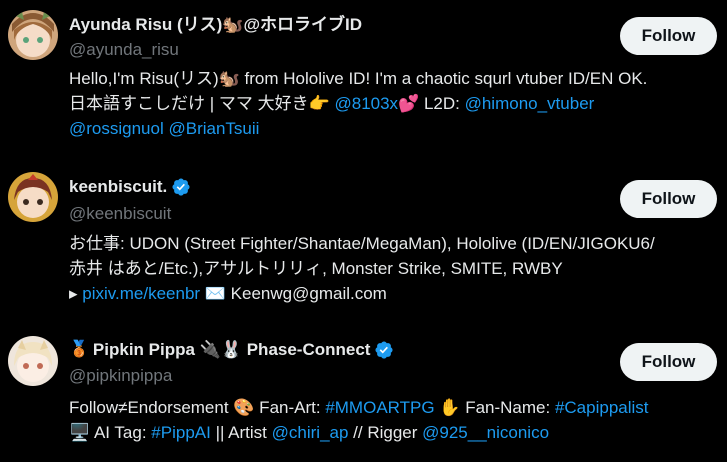  Describe the element at coordinates (485, 432) in the screenshot. I see `mention-link: @925__niconico` at that location.